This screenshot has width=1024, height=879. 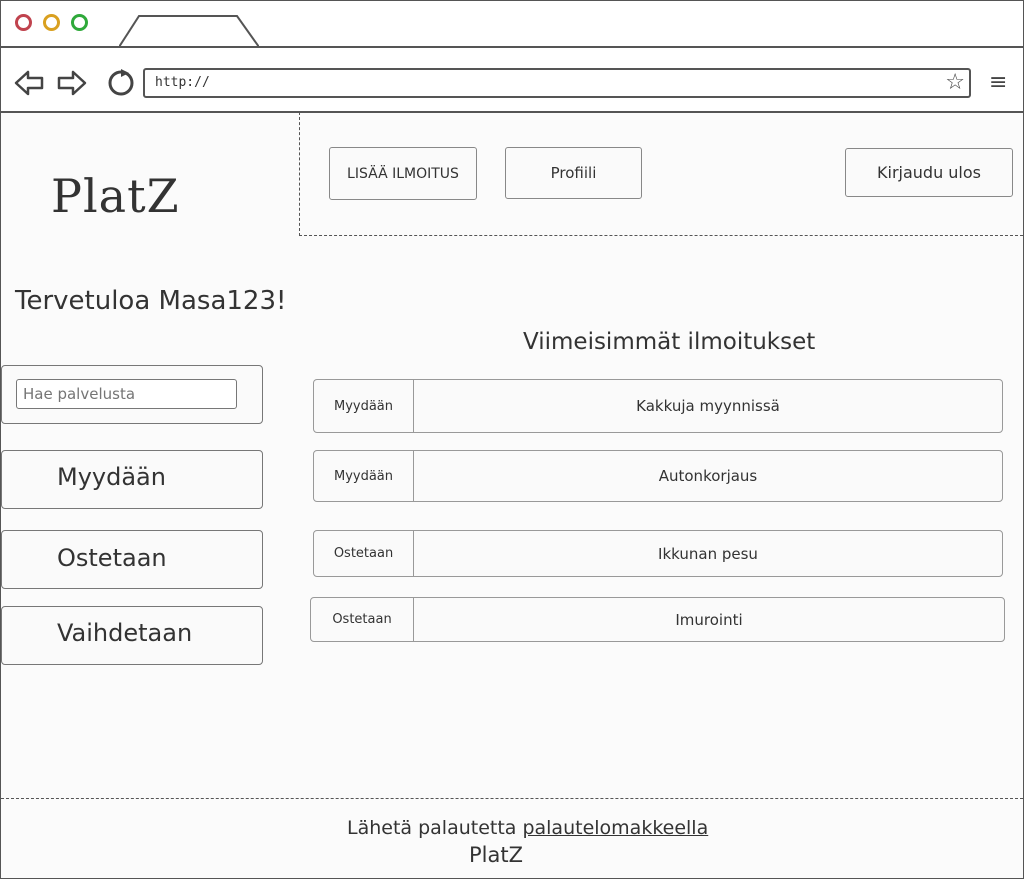 I want to click on search-input, so click(x=126, y=394).